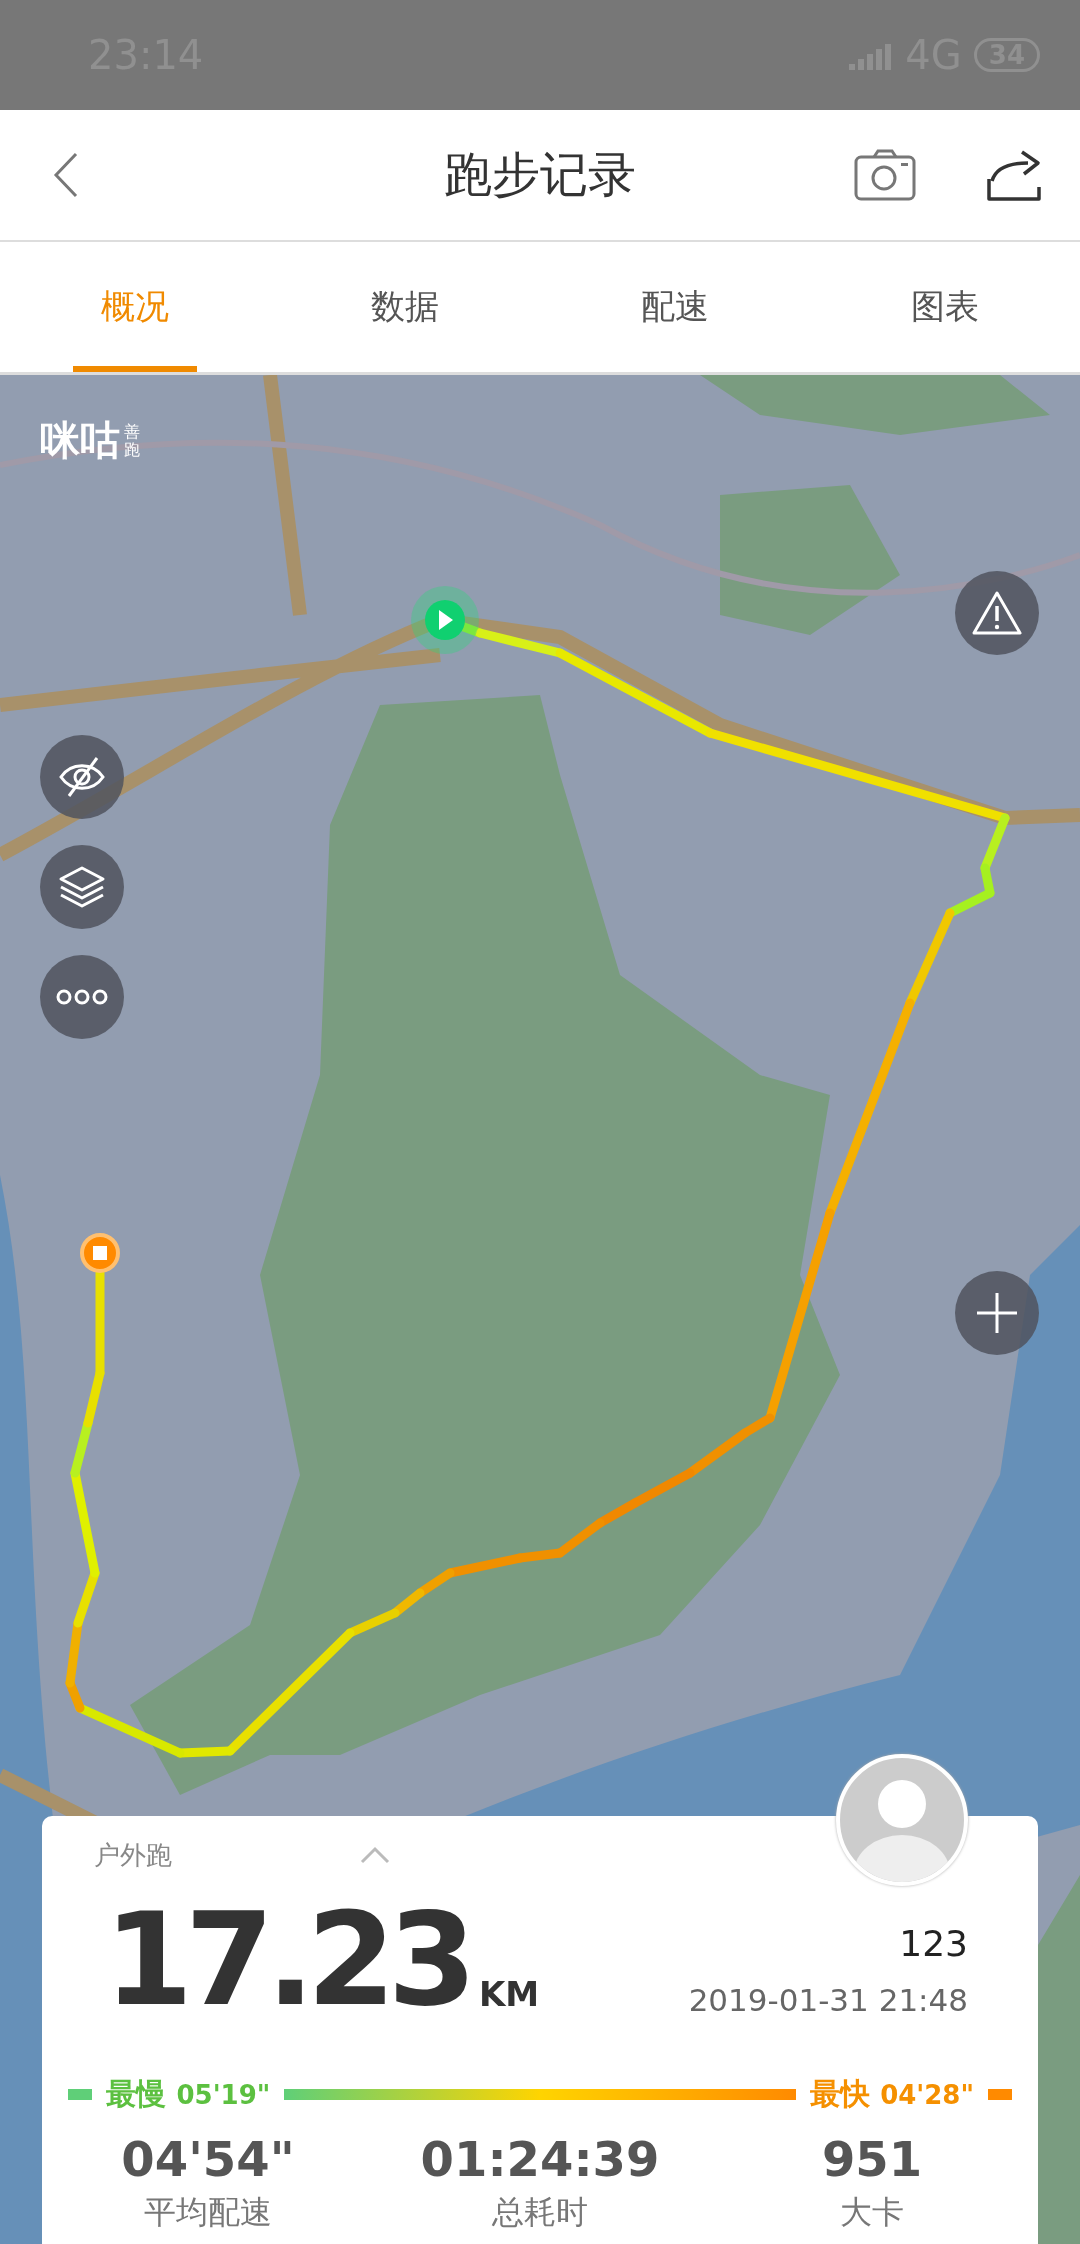  Describe the element at coordinates (509, 1994) in the screenshot. I see `distance-unit: KM` at that location.